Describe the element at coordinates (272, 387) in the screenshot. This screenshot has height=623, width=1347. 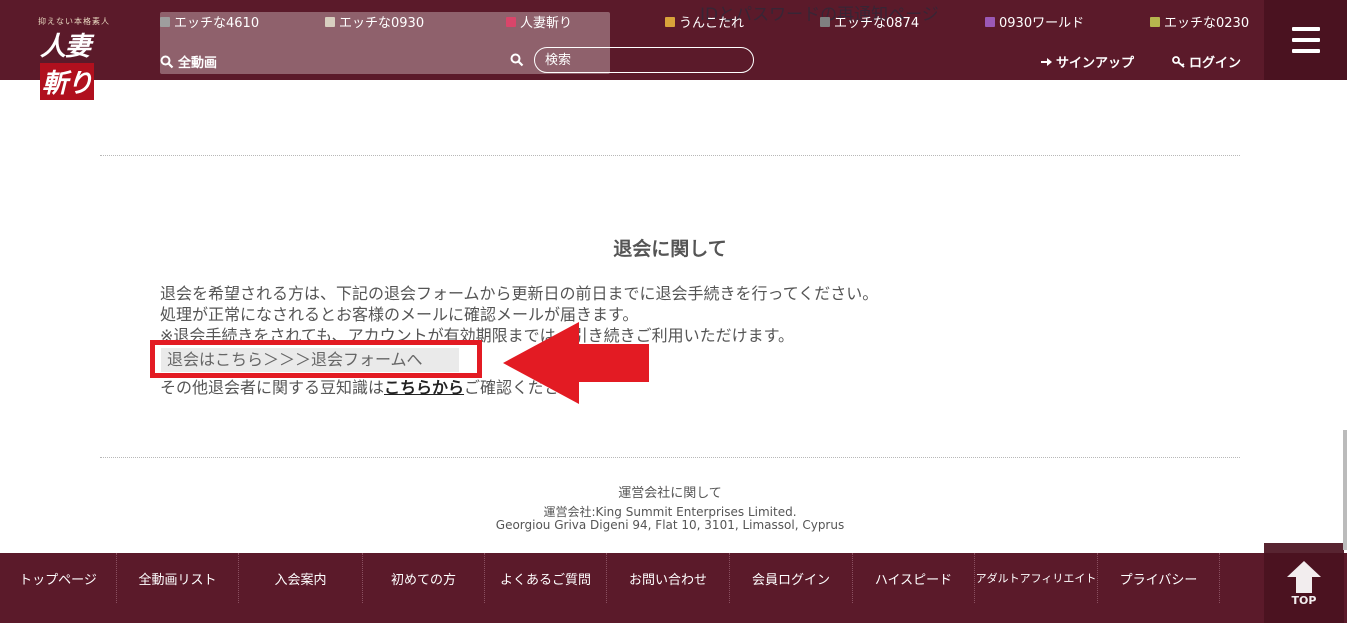
I see `trivia-text-pre: その他退会者に関する豆知識は` at that location.